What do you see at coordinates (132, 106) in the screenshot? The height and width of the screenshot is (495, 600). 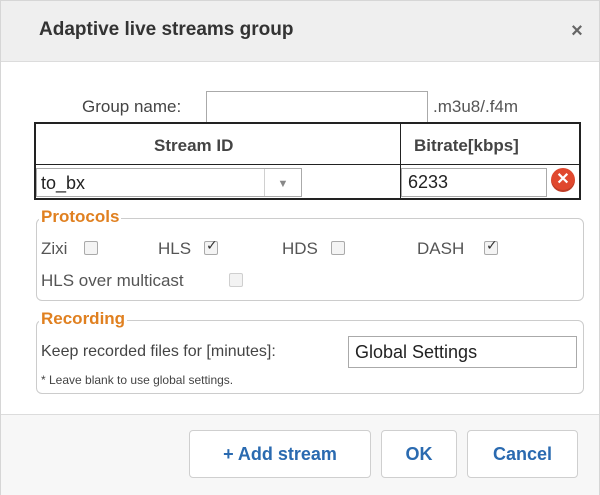 I see `group-name-label: Group name:` at bounding box center [132, 106].